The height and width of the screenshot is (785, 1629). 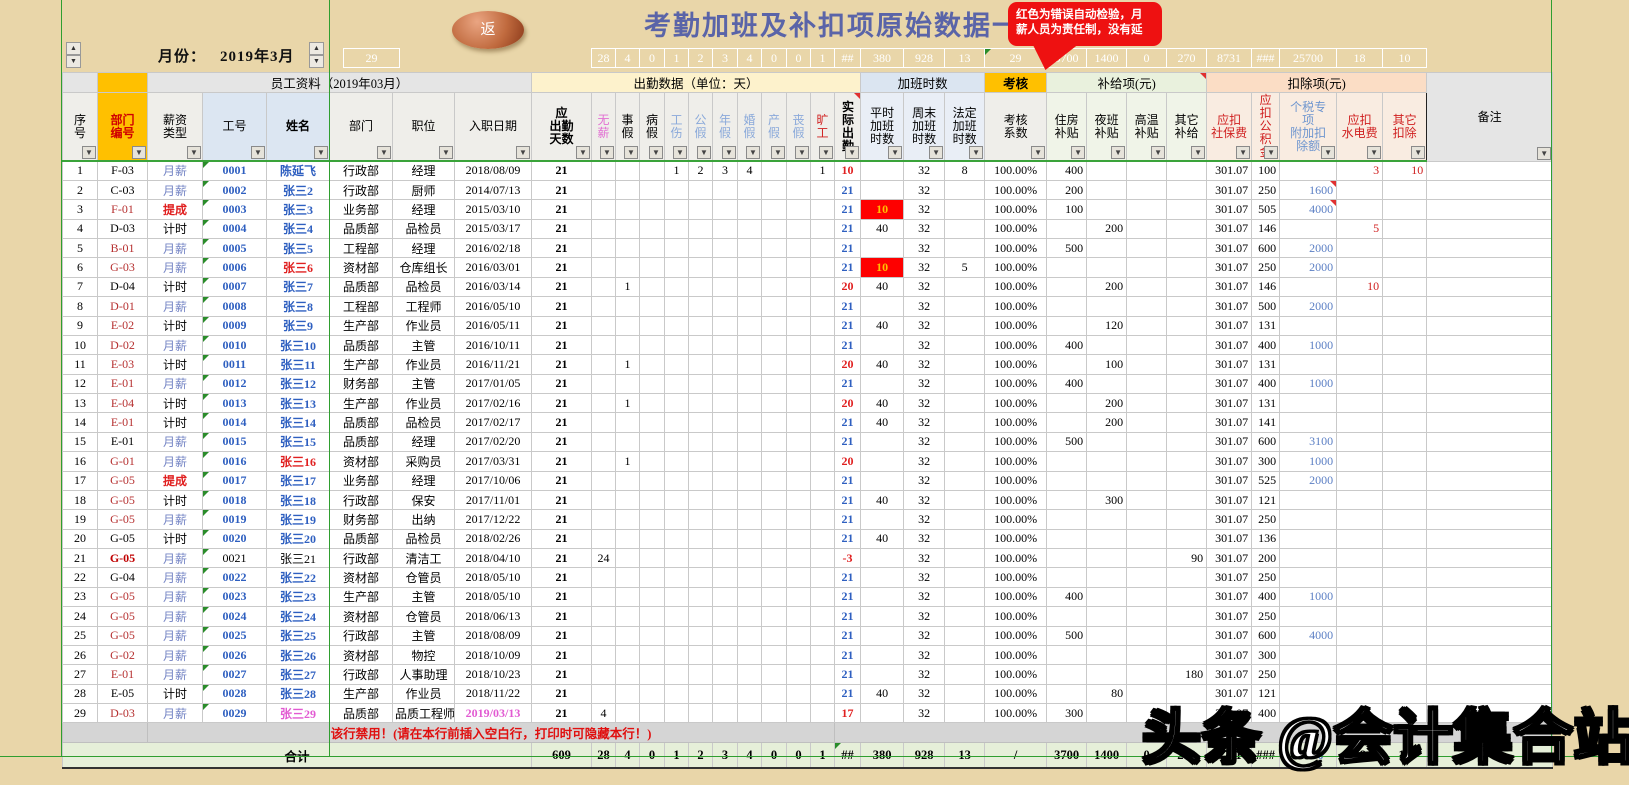 What do you see at coordinates (298, 287) in the screenshot?
I see `cell-name: 张三7` at bounding box center [298, 287].